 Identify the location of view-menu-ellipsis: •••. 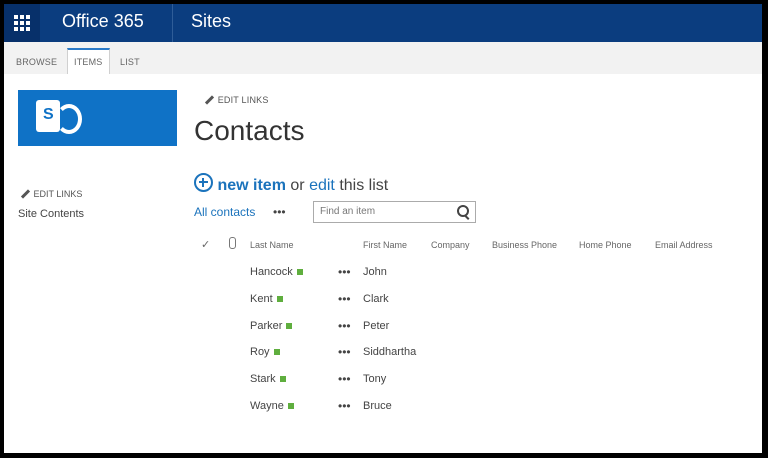
(279, 212).